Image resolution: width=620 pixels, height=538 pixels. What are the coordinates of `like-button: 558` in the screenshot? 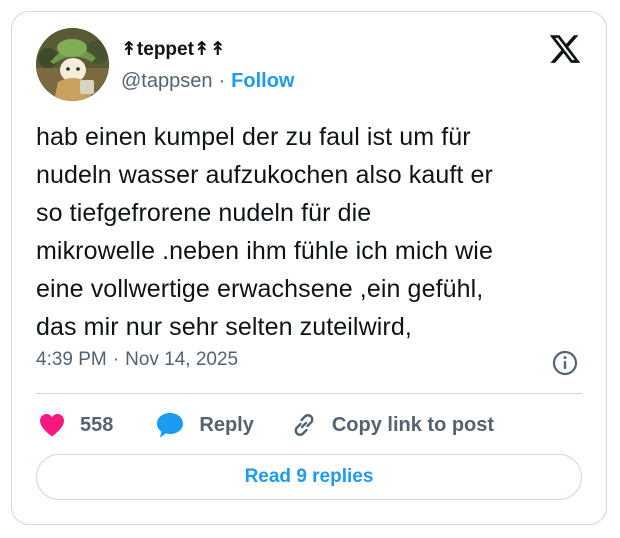 It's located at (75, 425).